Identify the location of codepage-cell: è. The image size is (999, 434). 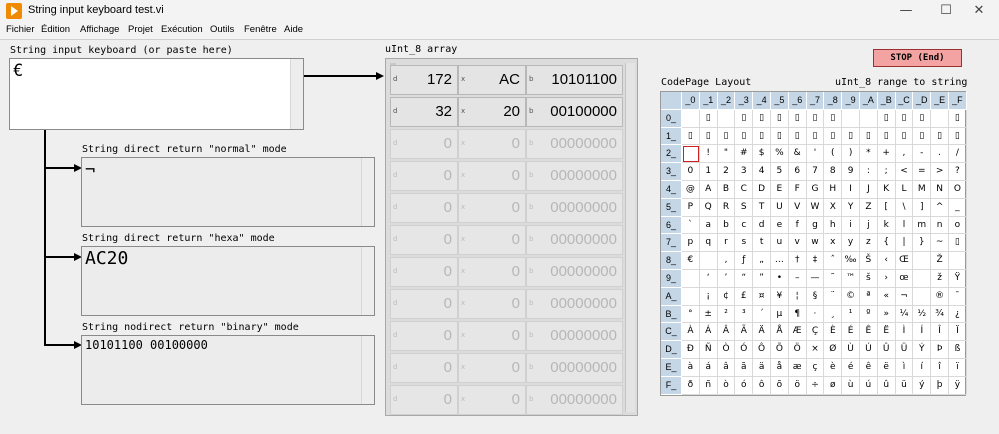
(833, 368).